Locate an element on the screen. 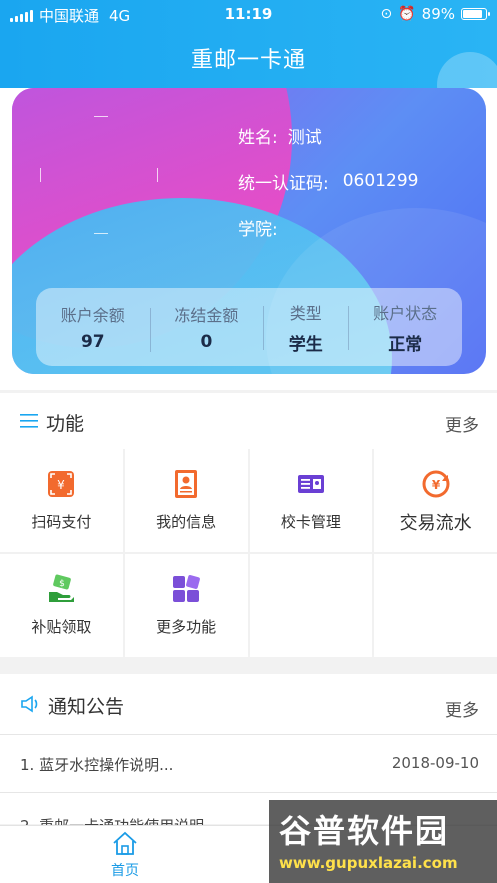  func-transactions: ¥ 交易流水 is located at coordinates (435, 500).